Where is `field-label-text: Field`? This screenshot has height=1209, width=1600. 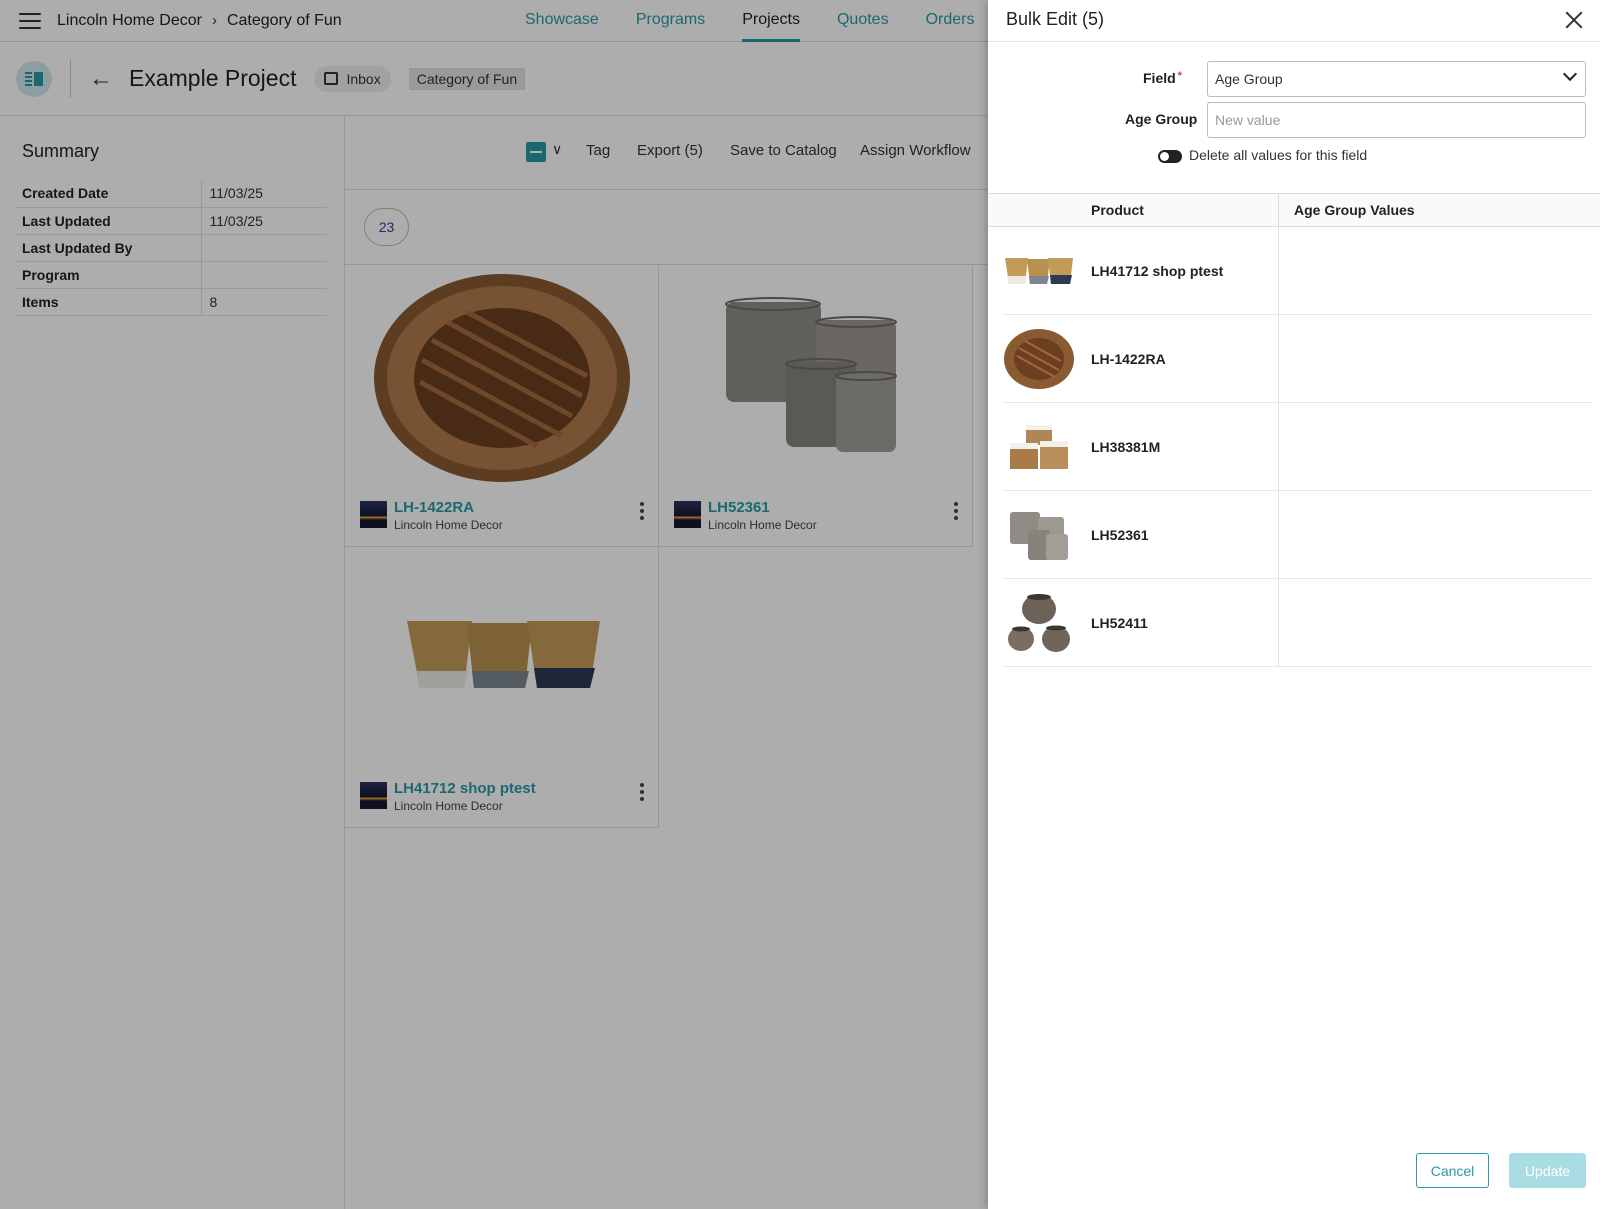 field-label-text: Field is located at coordinates (1159, 78).